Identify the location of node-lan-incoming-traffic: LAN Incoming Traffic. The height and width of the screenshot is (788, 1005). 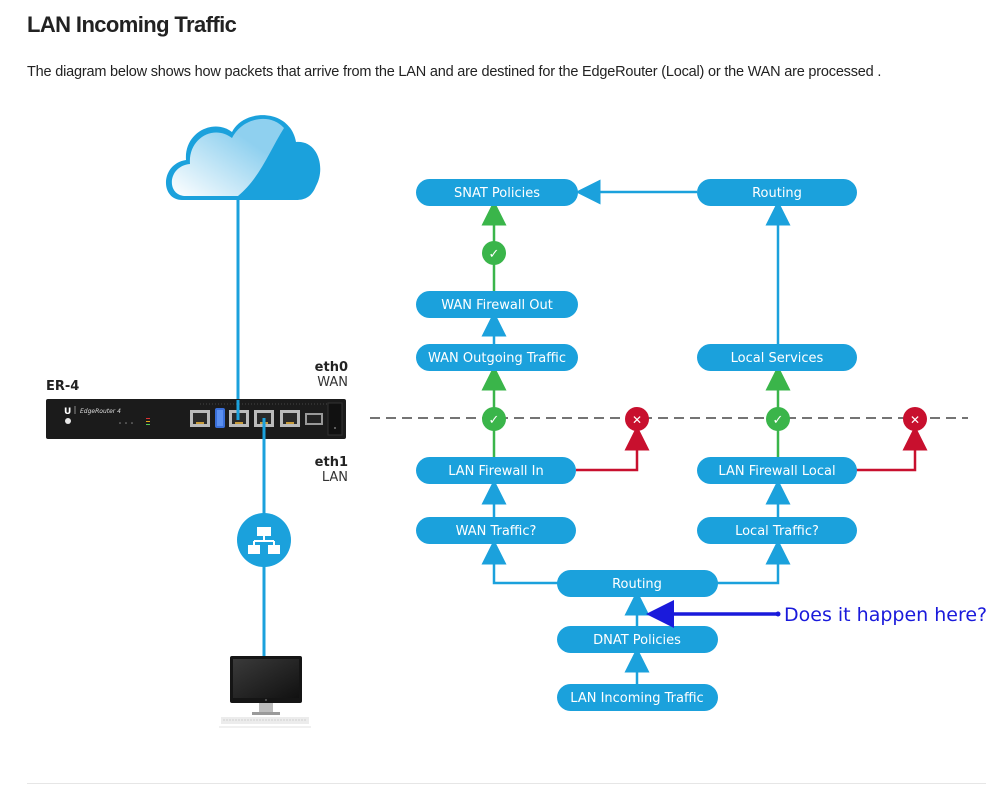
(637, 697).